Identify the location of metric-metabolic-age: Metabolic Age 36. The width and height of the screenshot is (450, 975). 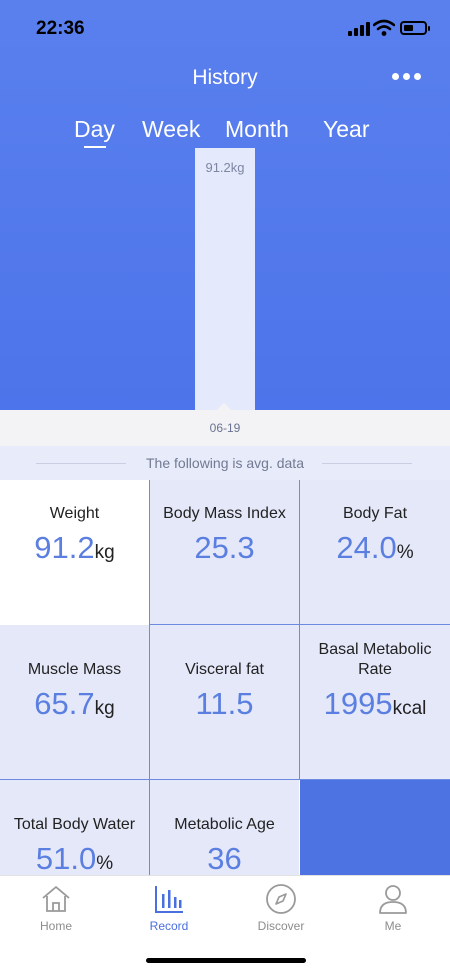
(224, 827).